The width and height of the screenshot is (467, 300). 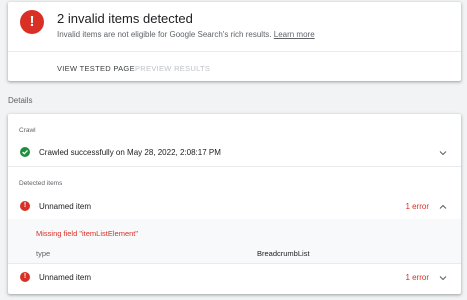 What do you see at coordinates (25, 152) in the screenshot?
I see `check-circle-icon` at bounding box center [25, 152].